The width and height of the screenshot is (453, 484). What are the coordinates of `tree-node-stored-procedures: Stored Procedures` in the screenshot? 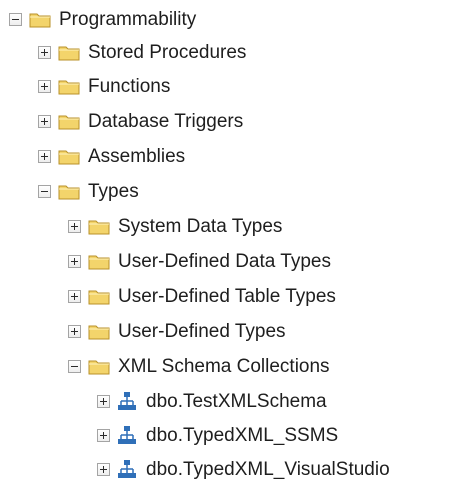 It's located at (142, 52).